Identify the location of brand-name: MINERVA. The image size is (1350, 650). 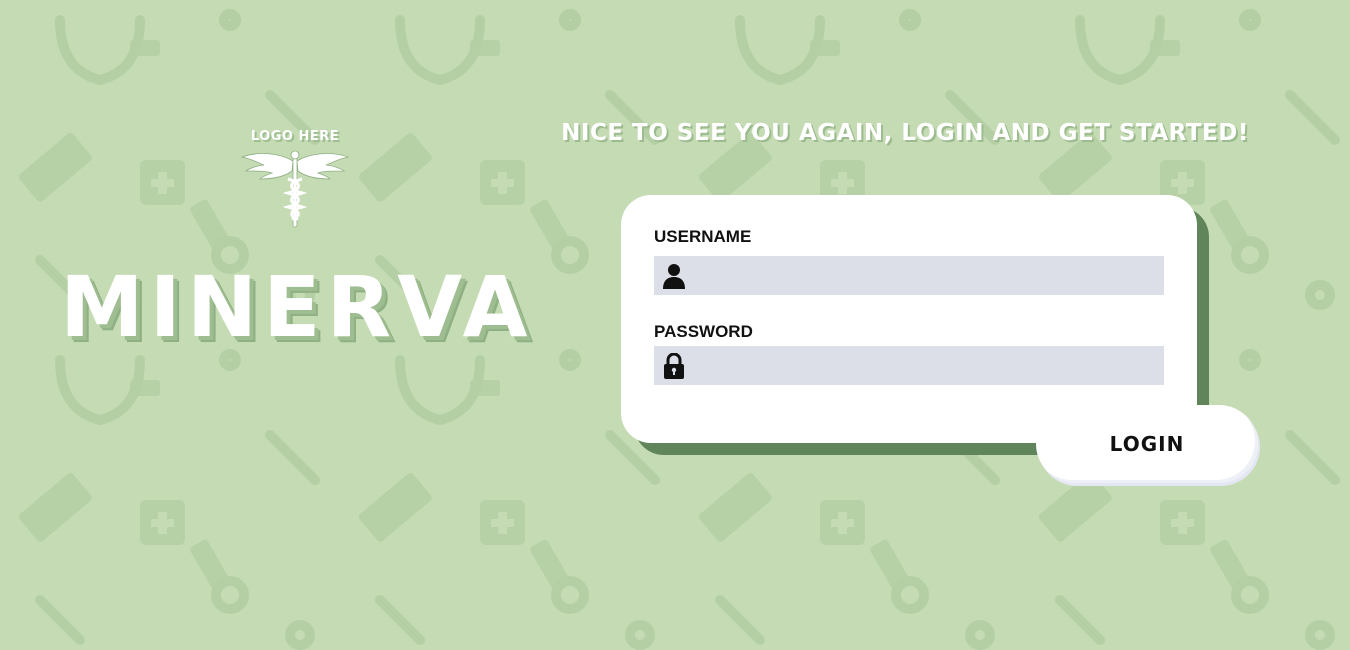
(297, 307).